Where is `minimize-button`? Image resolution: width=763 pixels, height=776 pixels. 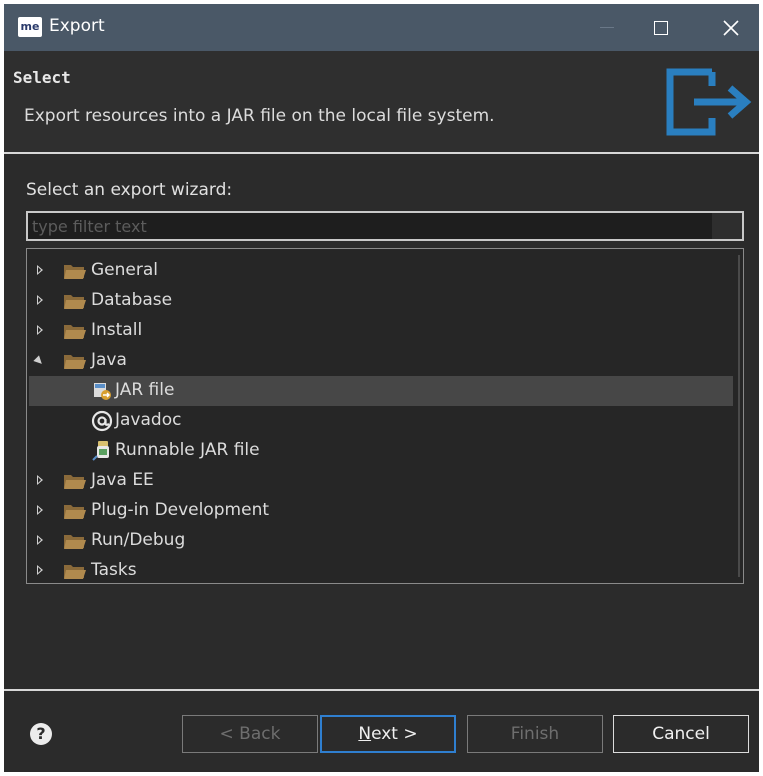 minimize-button is located at coordinates (607, 27).